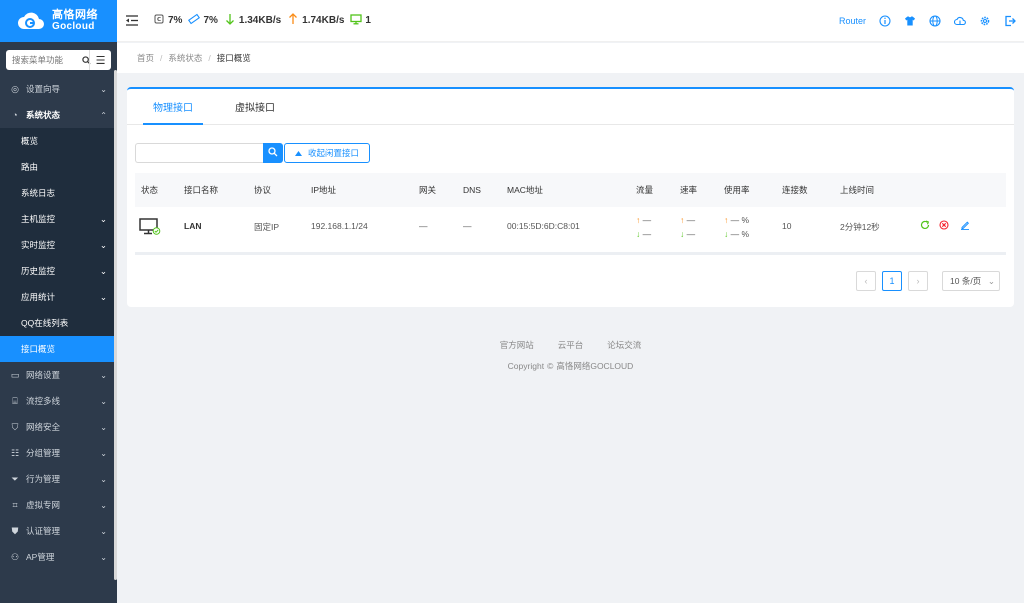  What do you see at coordinates (58, 167) in the screenshot?
I see `sidebar-subitem-route: 路由` at bounding box center [58, 167].